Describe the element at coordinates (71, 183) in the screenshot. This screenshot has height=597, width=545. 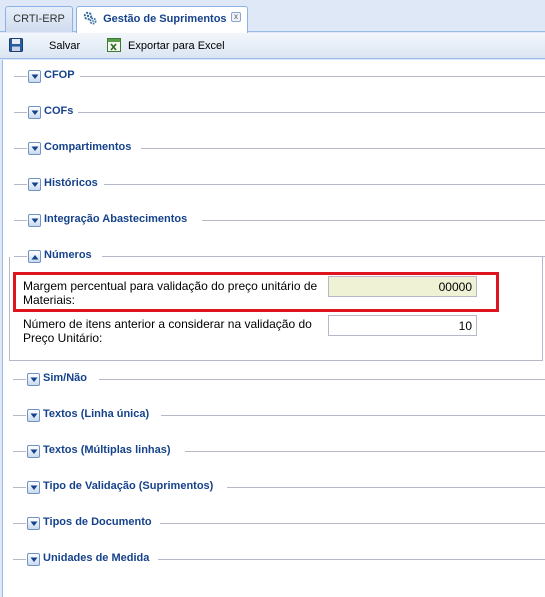
I see `section-title: Históricos` at that location.